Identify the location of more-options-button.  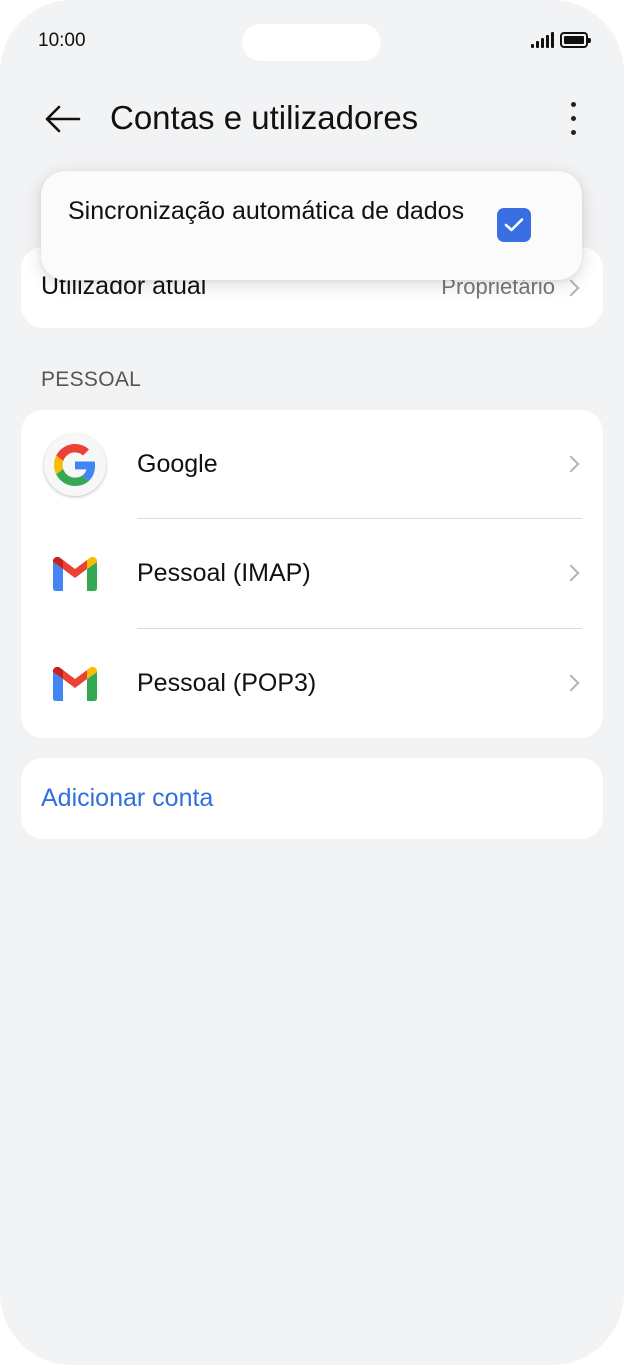
(573, 118).